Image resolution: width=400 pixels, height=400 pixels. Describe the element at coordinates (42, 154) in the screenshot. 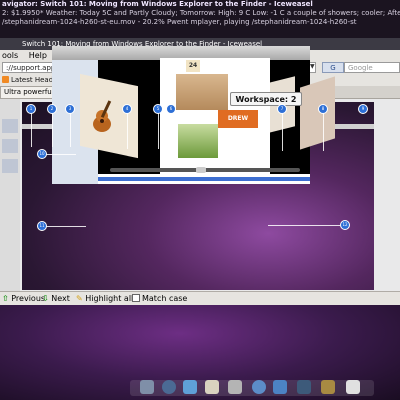

I see `callout-10: 10` at that location.